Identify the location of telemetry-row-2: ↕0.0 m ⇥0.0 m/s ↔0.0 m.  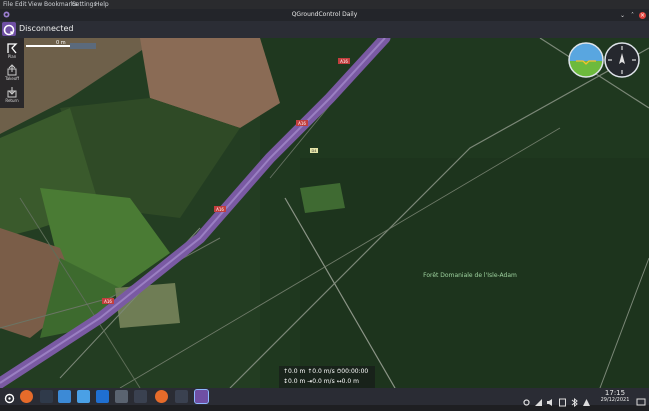
(321, 381).